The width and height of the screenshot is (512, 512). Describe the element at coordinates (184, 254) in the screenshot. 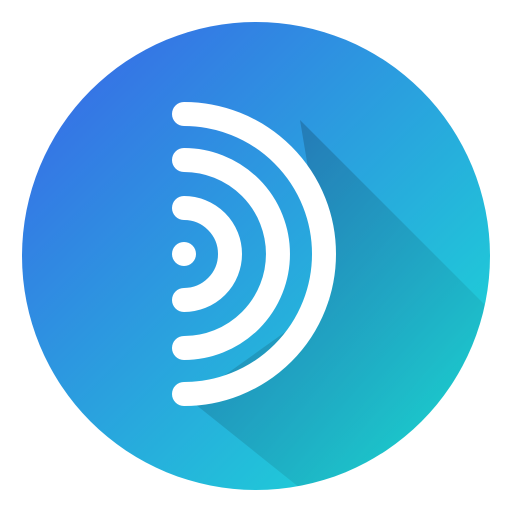

I see `signal-dot` at that location.